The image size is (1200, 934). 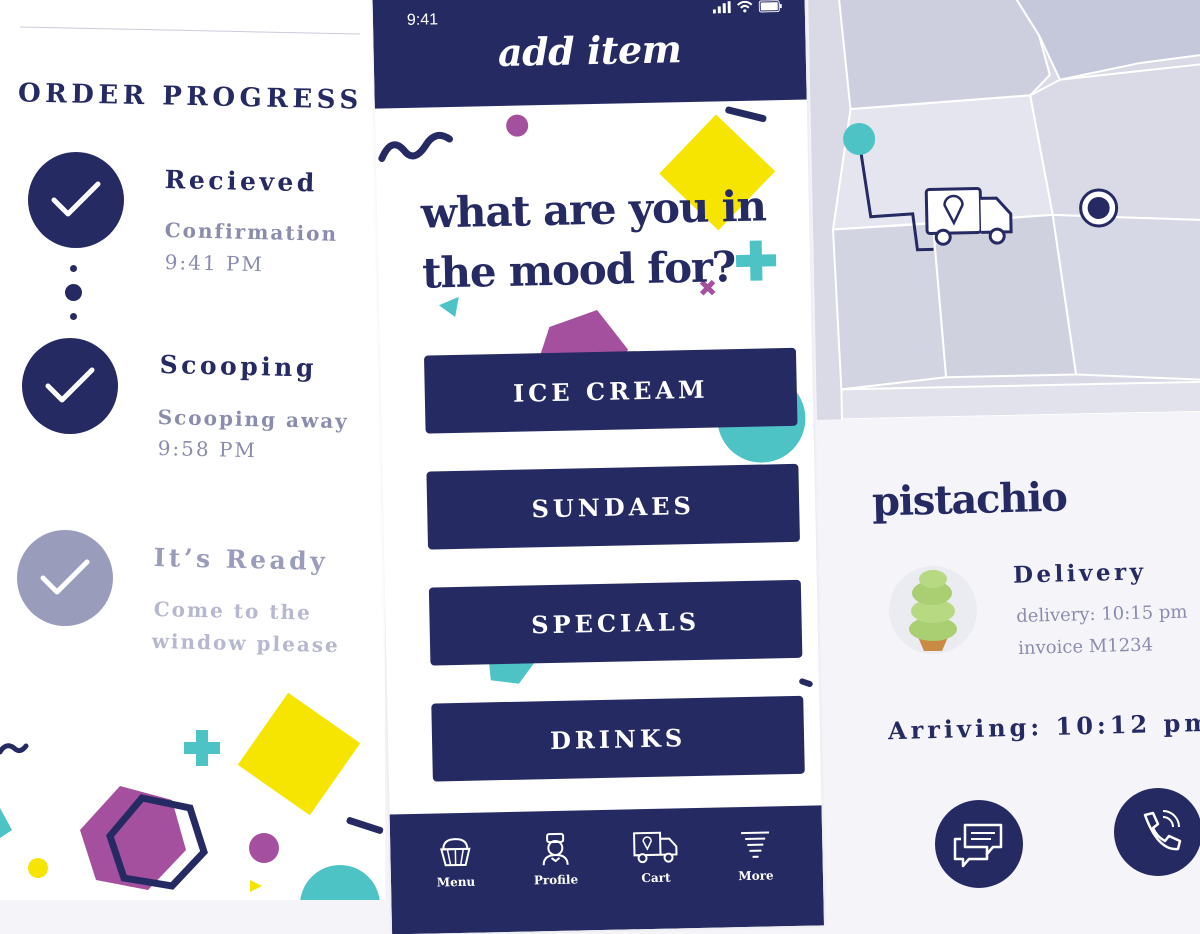 What do you see at coordinates (246, 643) in the screenshot?
I see `step-subtitle-ready-line2: window please` at bounding box center [246, 643].